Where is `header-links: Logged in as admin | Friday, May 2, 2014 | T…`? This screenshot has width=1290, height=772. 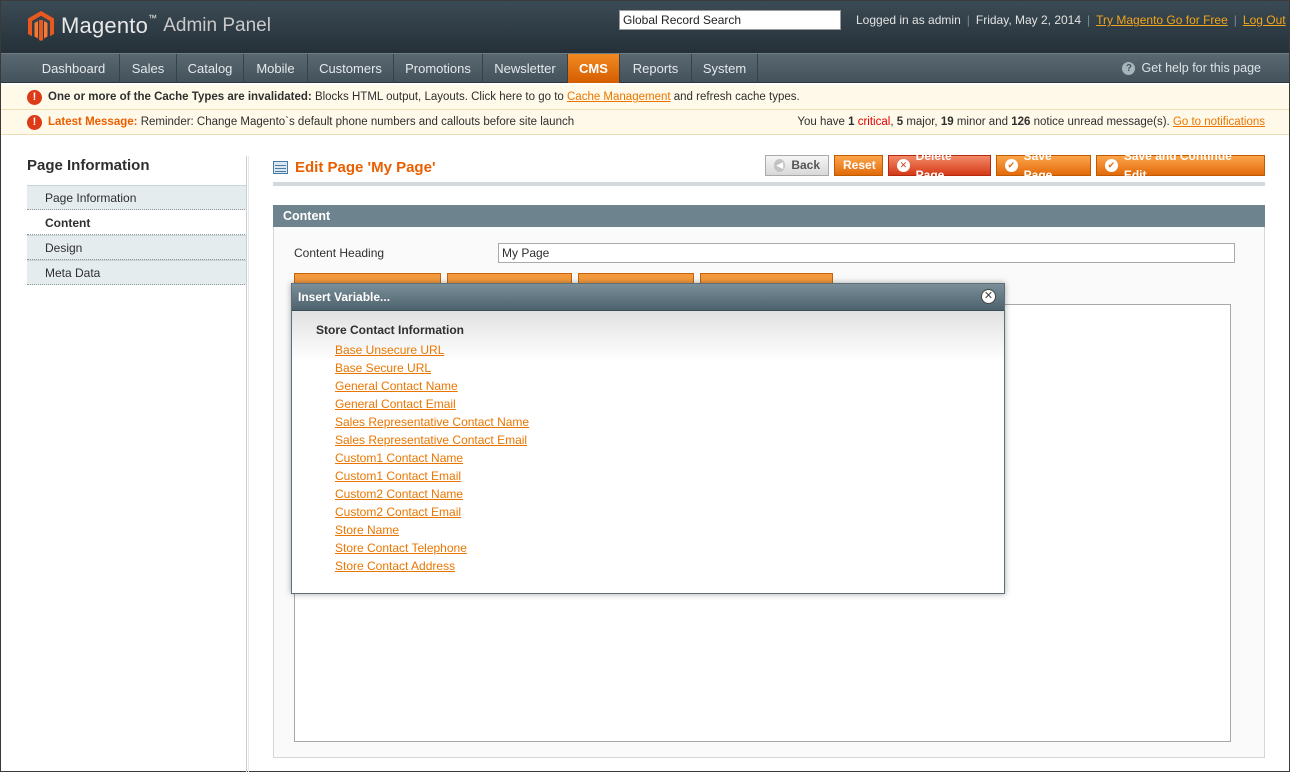 header-links: Logged in as admin | Friday, May 2, 2014 | T… is located at coordinates (1071, 20).